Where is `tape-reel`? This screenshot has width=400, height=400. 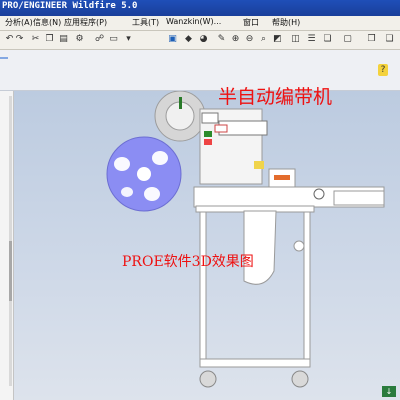
tape-reel is located at coordinates (144, 174).